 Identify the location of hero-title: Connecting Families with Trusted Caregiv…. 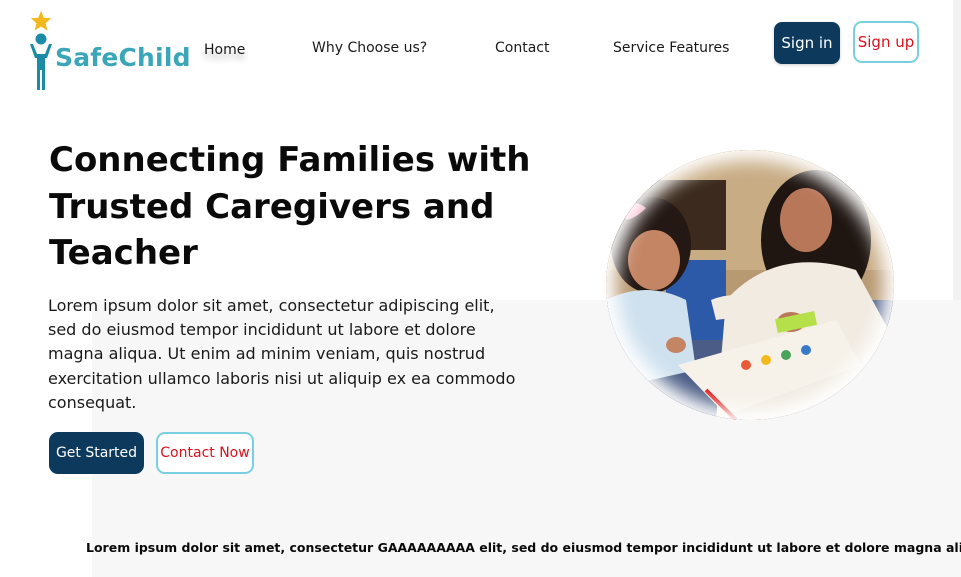
(290, 206).